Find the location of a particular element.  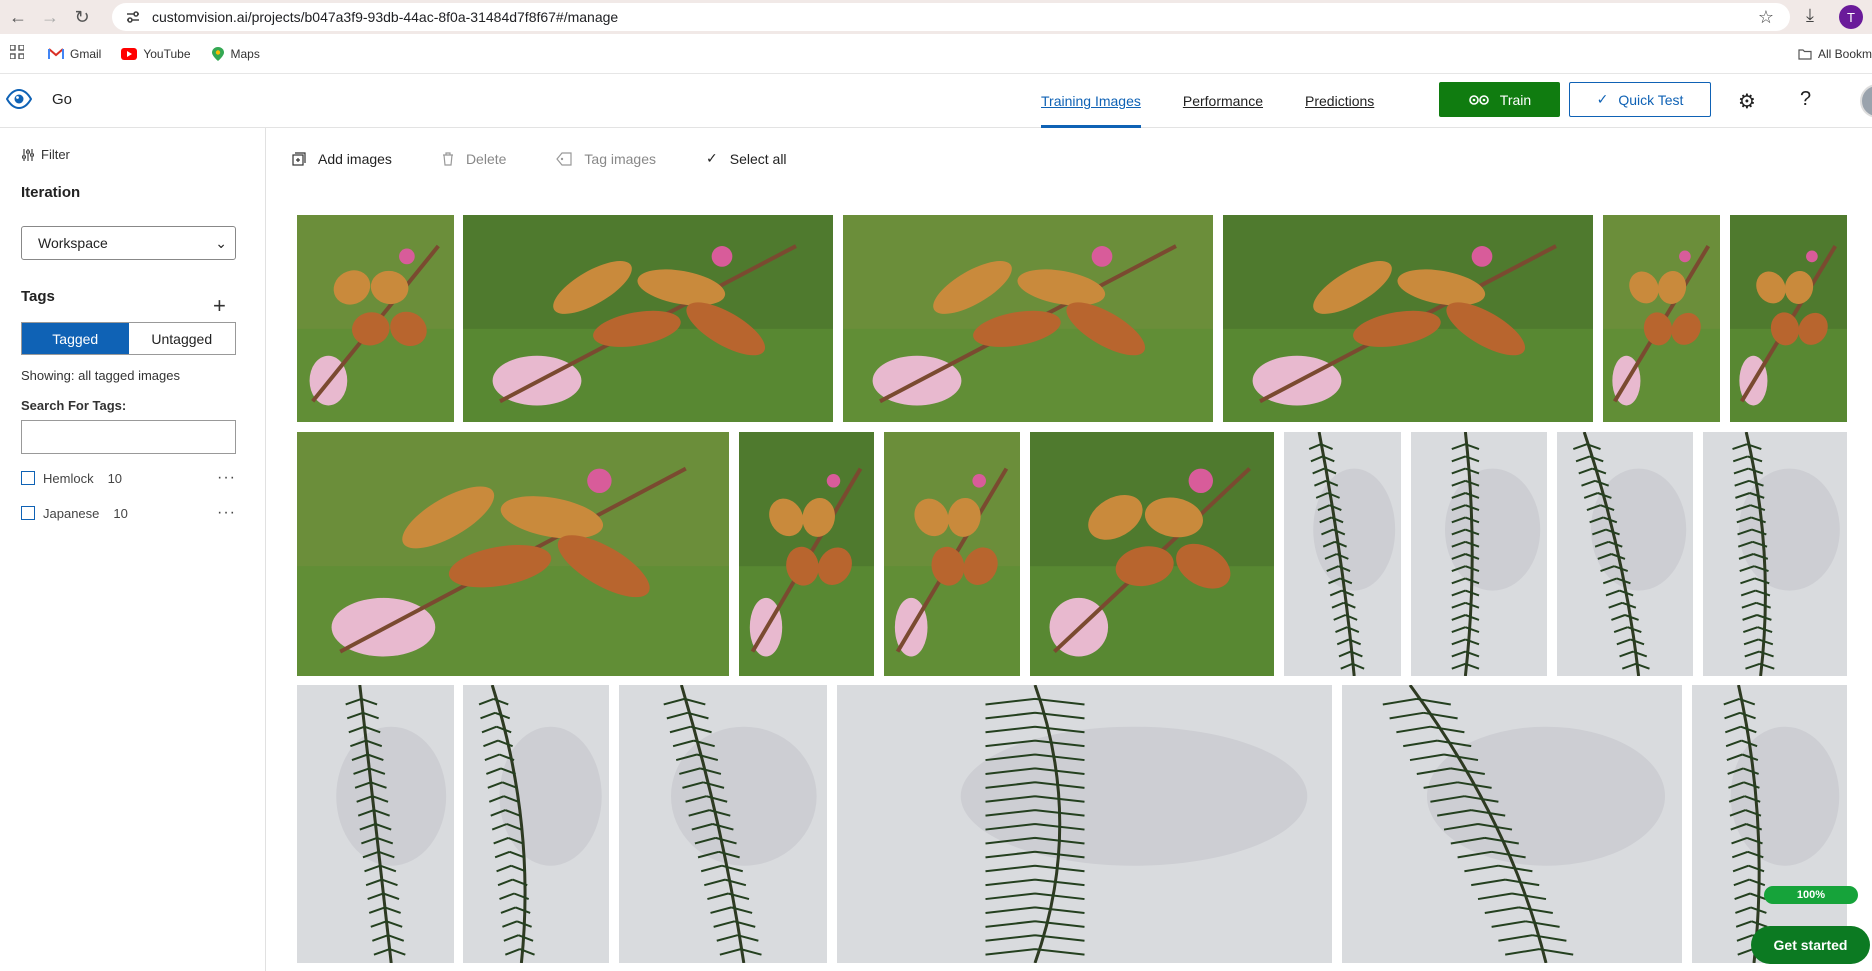

untagged-button: Untagged is located at coordinates (182, 338).